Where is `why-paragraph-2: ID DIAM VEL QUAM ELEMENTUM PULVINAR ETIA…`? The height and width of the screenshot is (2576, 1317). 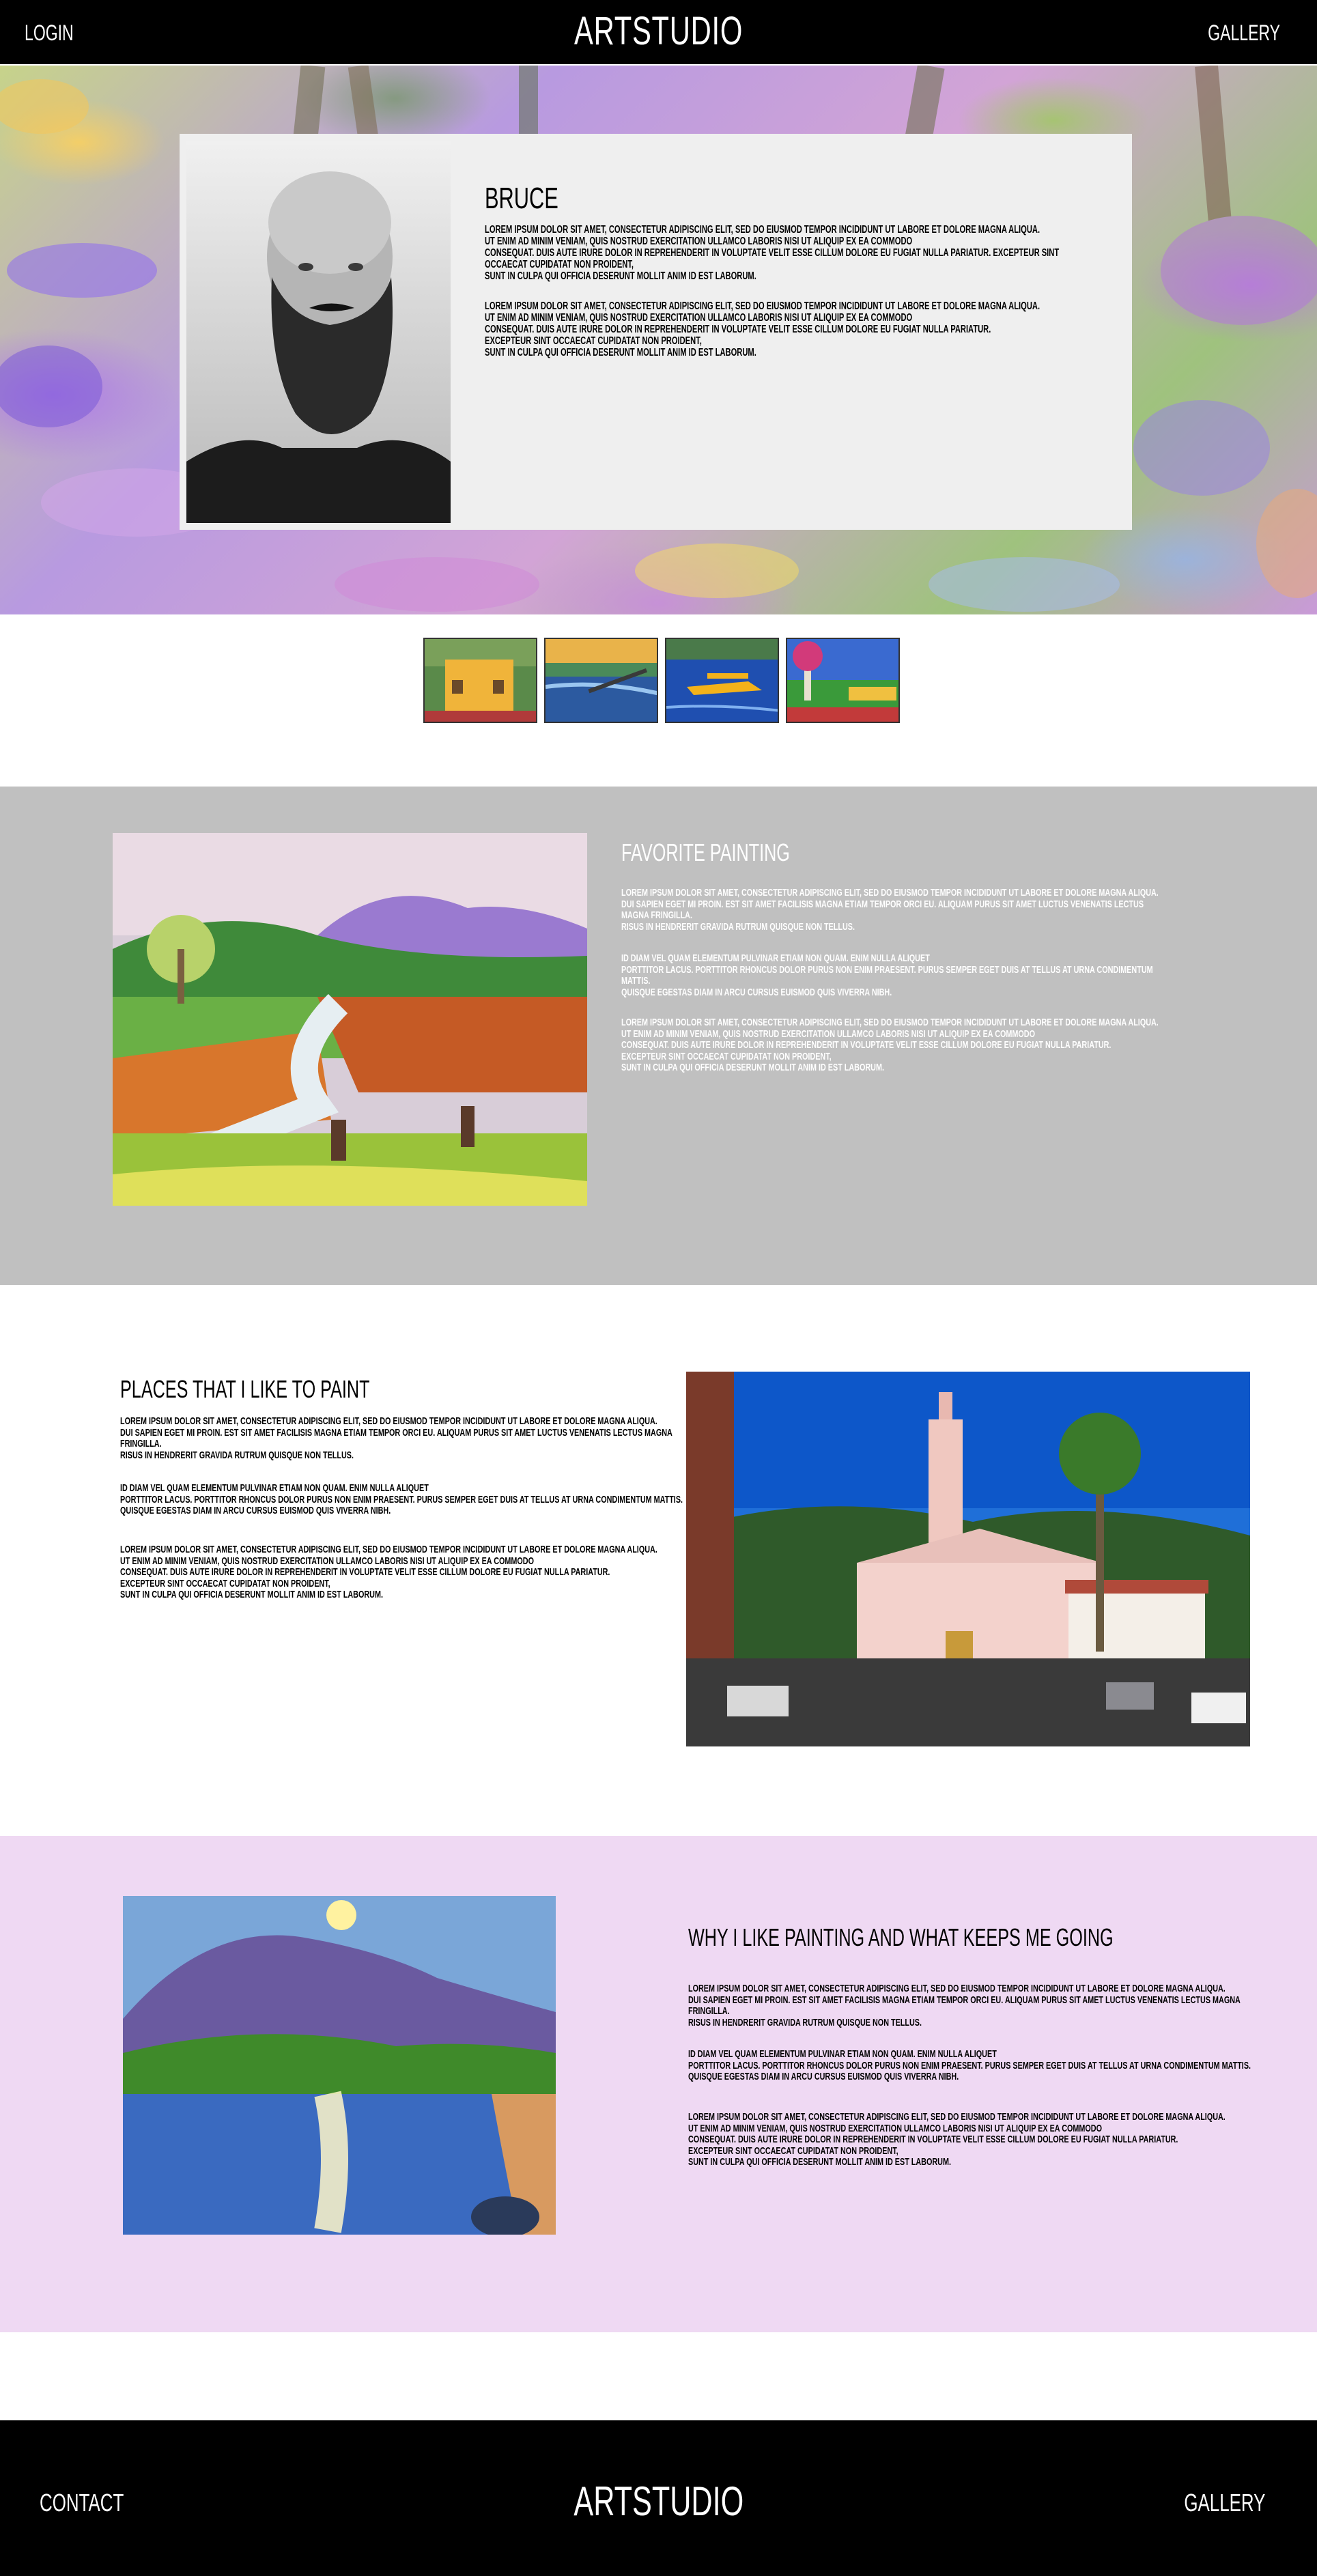
why-paragraph-2: ID DIAM VEL QUAM ELEMENTUM PULVINAR ETIA… is located at coordinates (969, 2065).